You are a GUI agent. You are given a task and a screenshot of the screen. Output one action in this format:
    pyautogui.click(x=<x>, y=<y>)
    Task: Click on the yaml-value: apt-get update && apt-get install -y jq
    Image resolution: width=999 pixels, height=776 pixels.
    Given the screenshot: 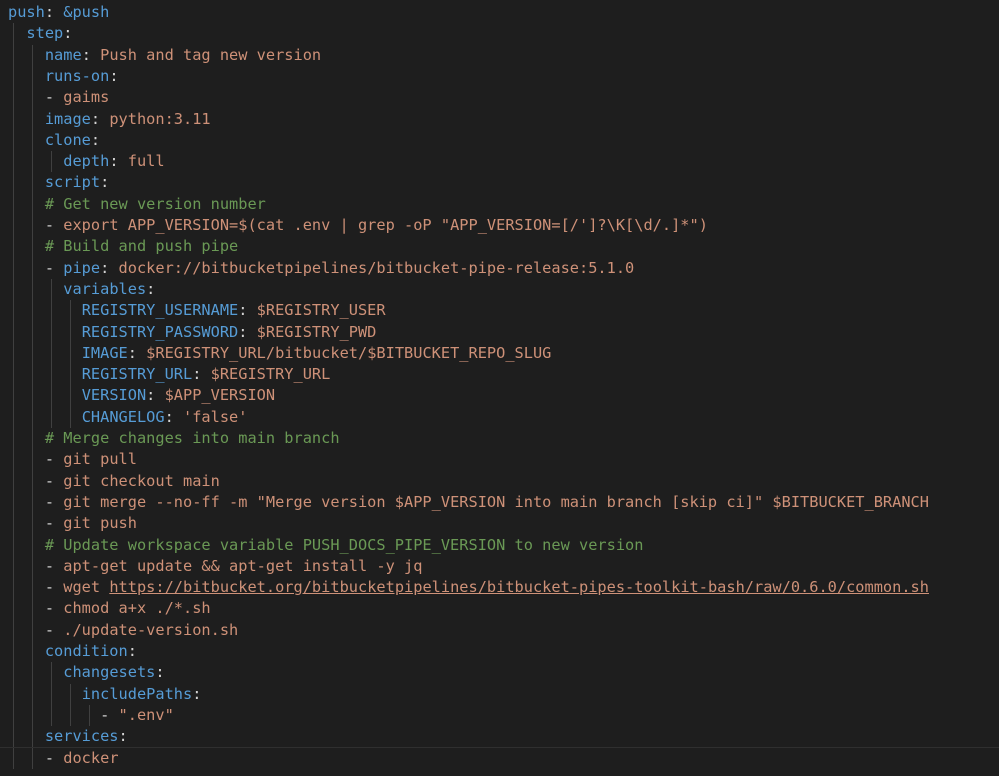 What is the action you would take?
    pyautogui.click(x=243, y=565)
    